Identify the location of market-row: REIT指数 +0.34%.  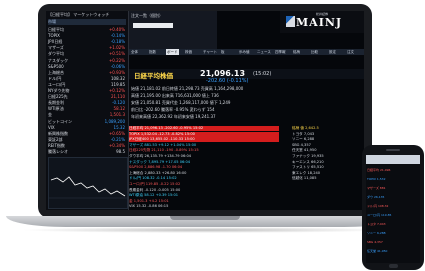
(87, 146).